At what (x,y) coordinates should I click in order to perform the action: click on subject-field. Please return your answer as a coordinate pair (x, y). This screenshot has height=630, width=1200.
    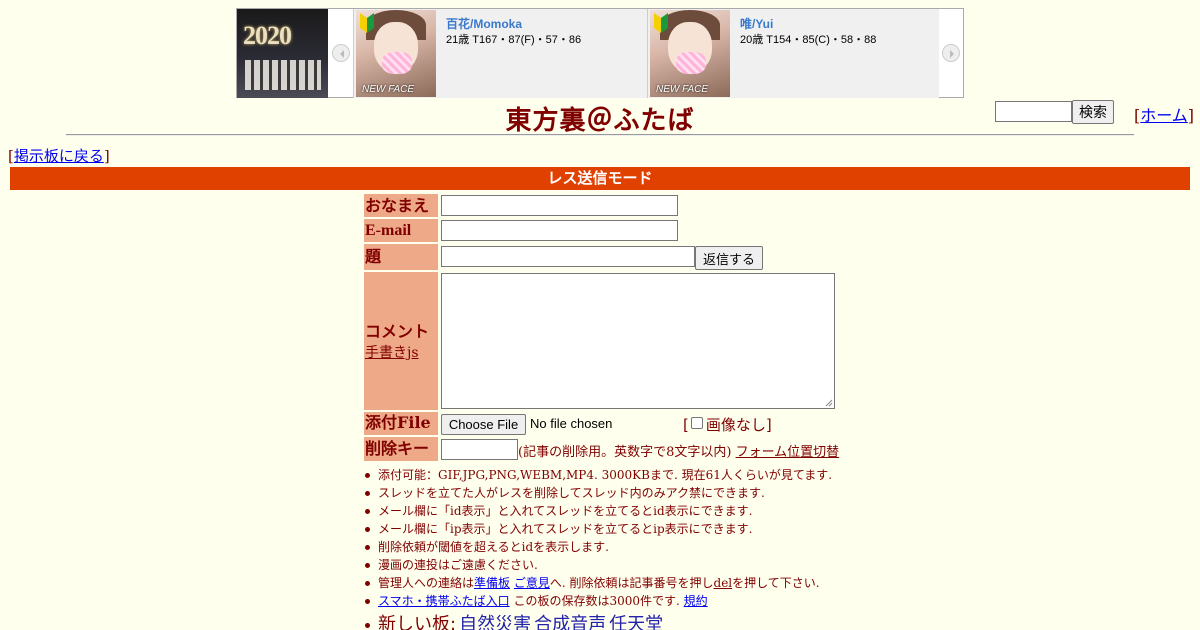
    Looking at the image, I should click on (568, 256).